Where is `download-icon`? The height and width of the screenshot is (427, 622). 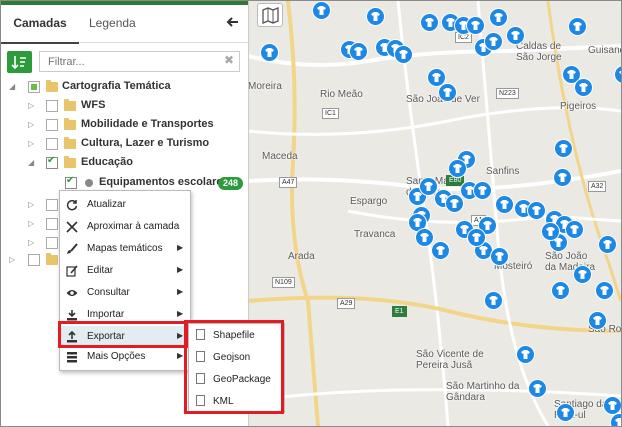
download-icon is located at coordinates (72, 315).